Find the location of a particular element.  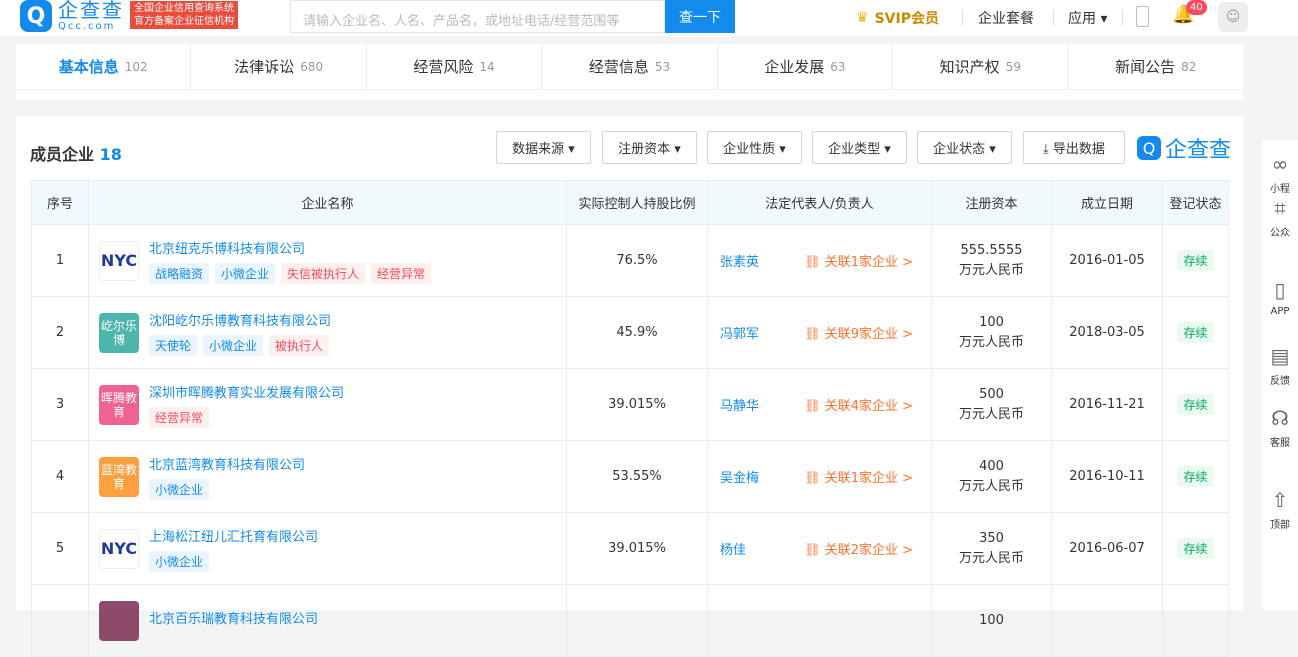

related-companies-link: ⛓ 关联9家企业 > is located at coordinates (858, 332).